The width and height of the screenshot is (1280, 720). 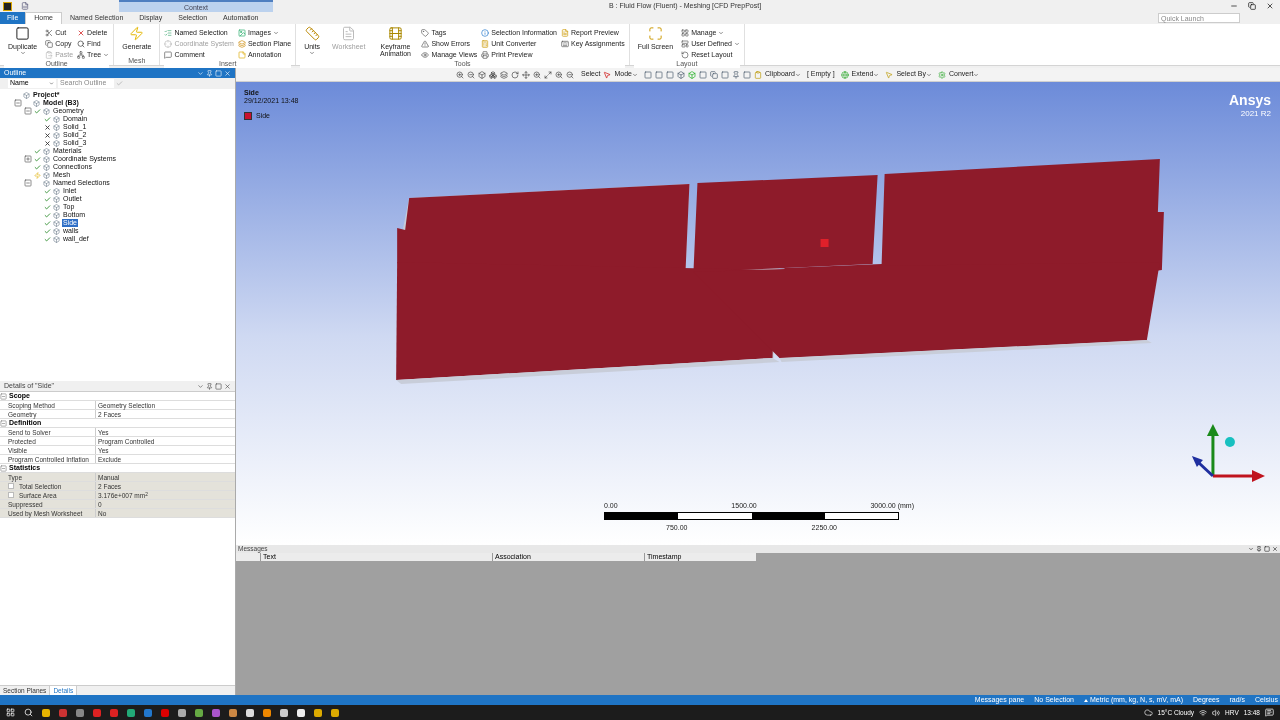 What do you see at coordinates (1255, 114) in the screenshot?
I see `version-label: 2021 R2` at bounding box center [1255, 114].